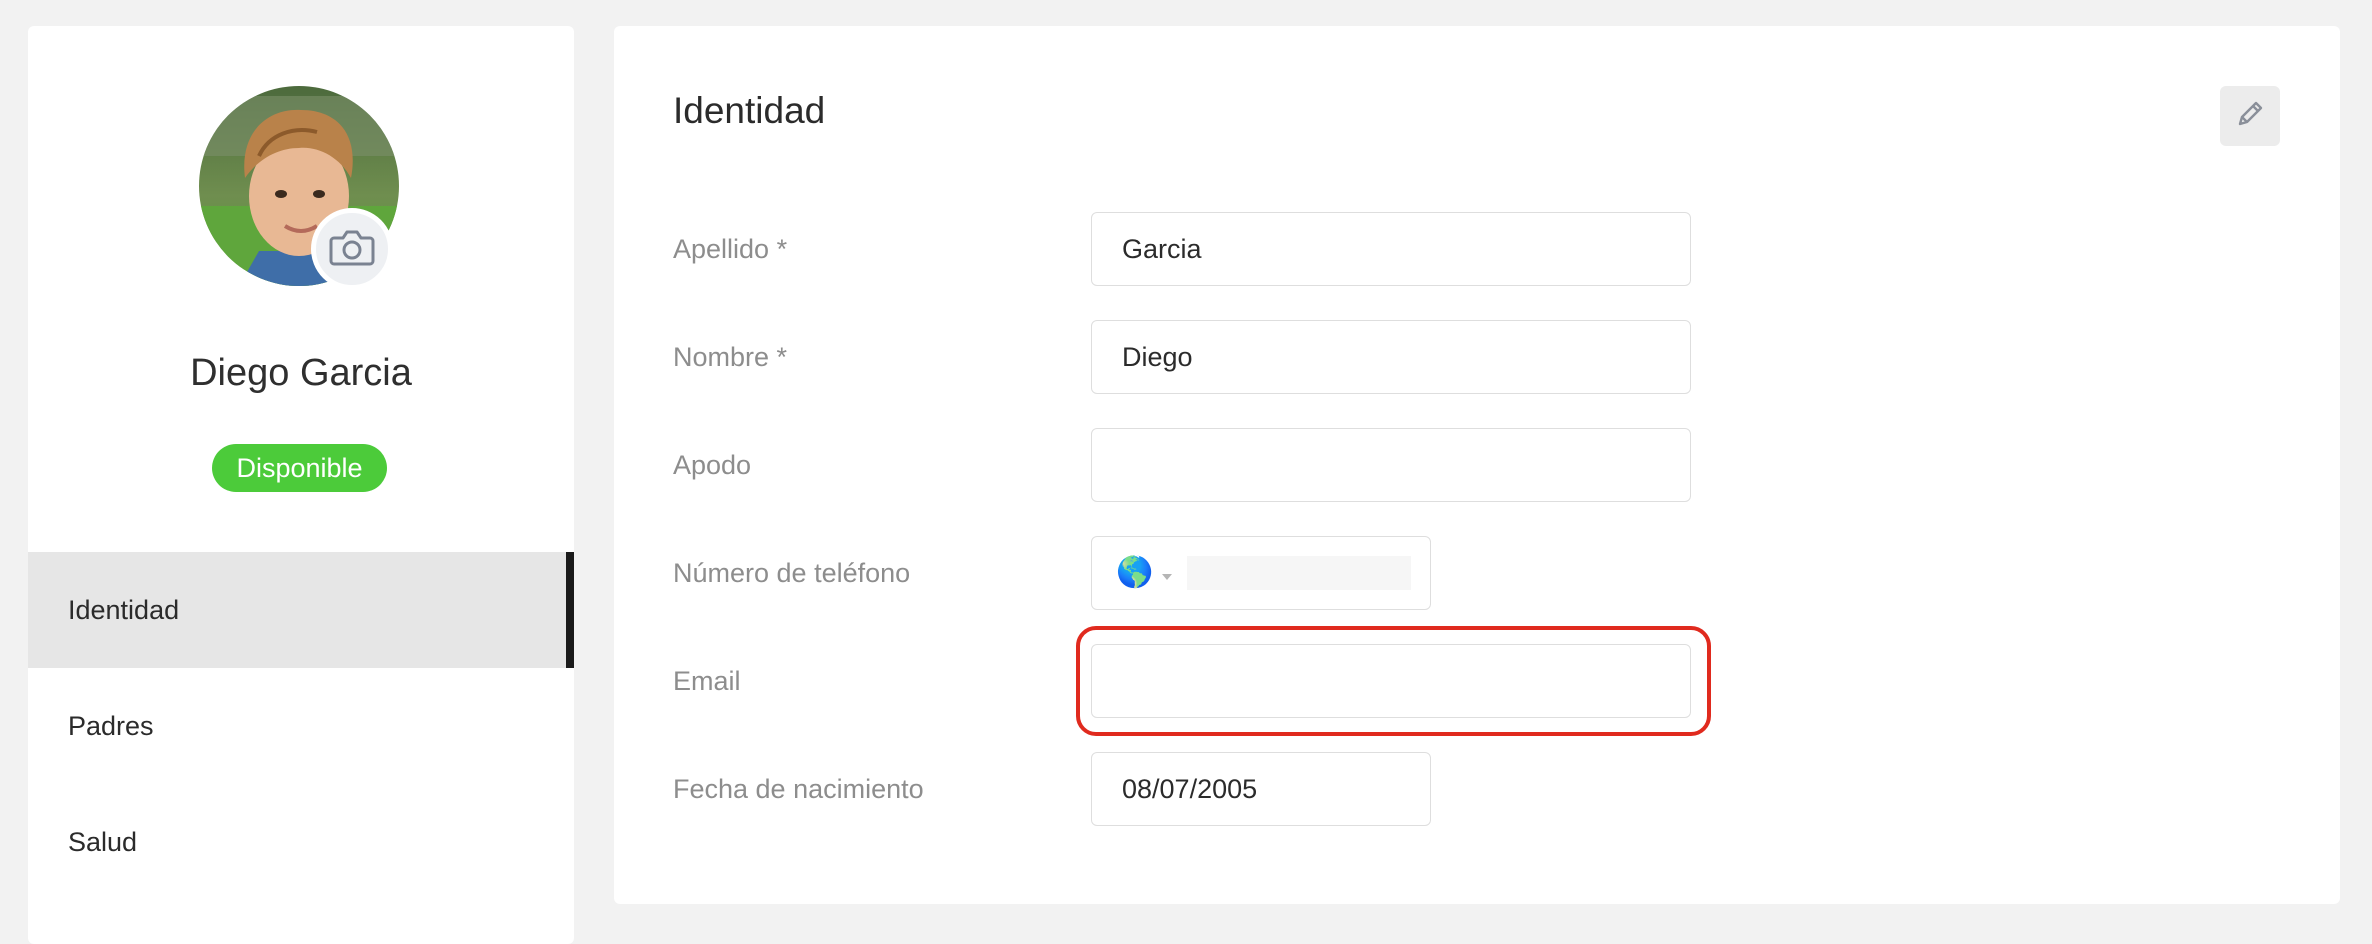 The image size is (2372, 944). I want to click on pencil-icon, so click(2250, 116).